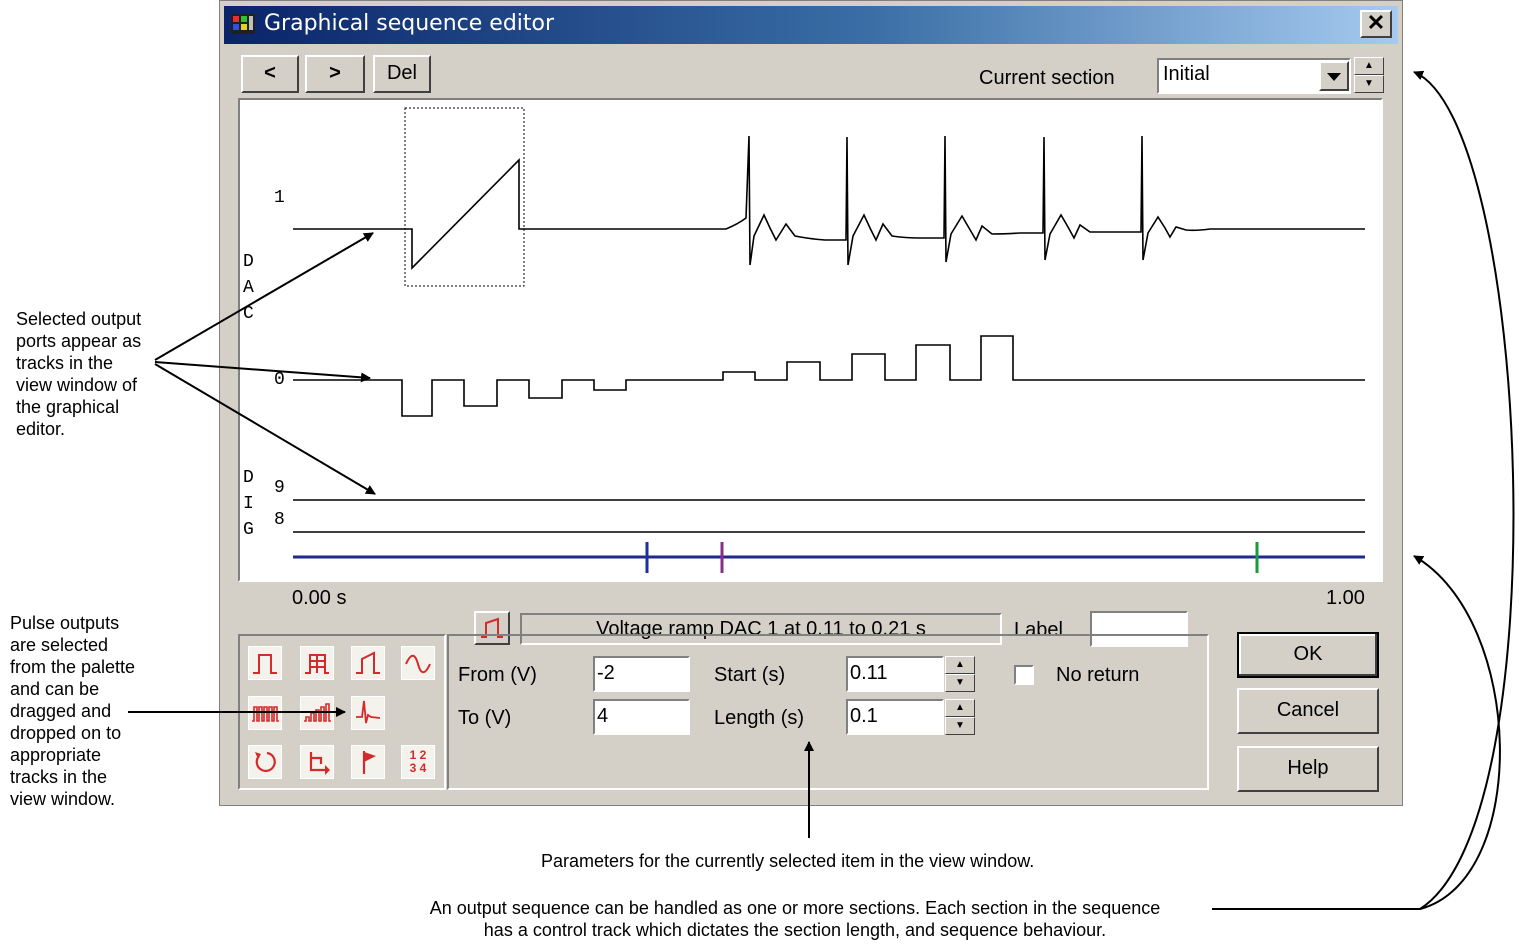 Image resolution: width=1519 pixels, height=947 pixels. Describe the element at coordinates (368, 762) in the screenshot. I see `flag-icon` at that location.